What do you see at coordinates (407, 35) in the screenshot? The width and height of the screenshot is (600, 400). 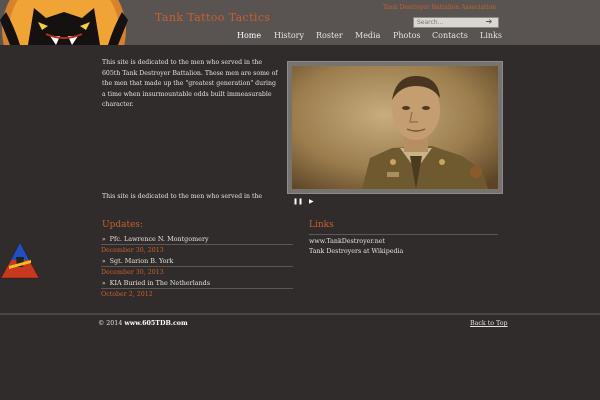 I see `nav-photos: Photos` at bounding box center [407, 35].